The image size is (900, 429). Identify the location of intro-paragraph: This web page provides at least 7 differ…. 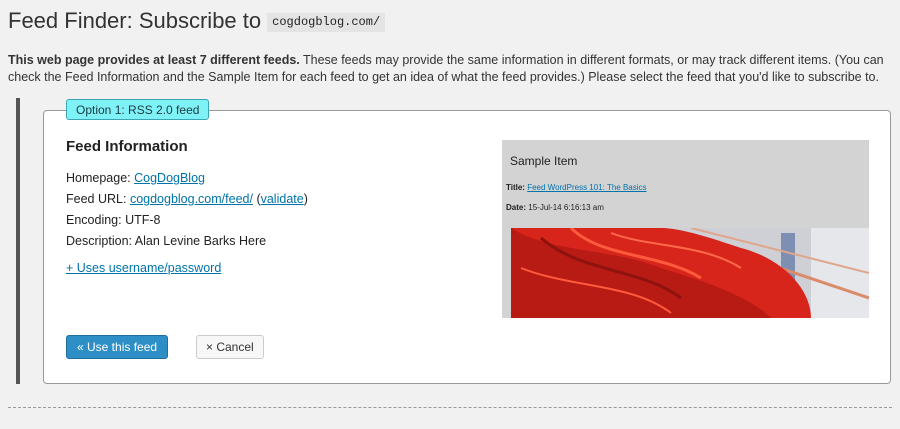
(450, 69).